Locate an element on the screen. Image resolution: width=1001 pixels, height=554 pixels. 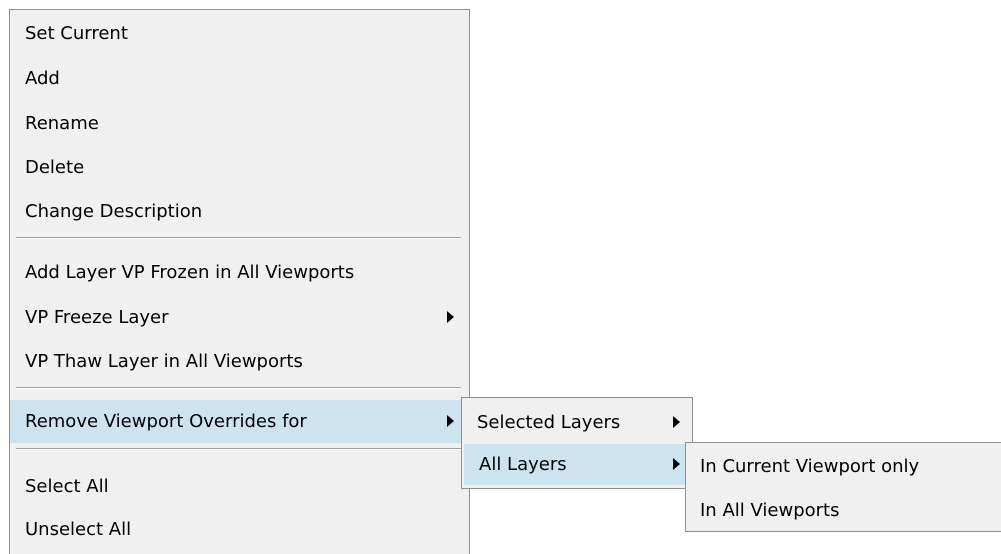
menu-item-vp-thaw-layer: VP Thaw Layer in All Viewports is located at coordinates (239, 361).